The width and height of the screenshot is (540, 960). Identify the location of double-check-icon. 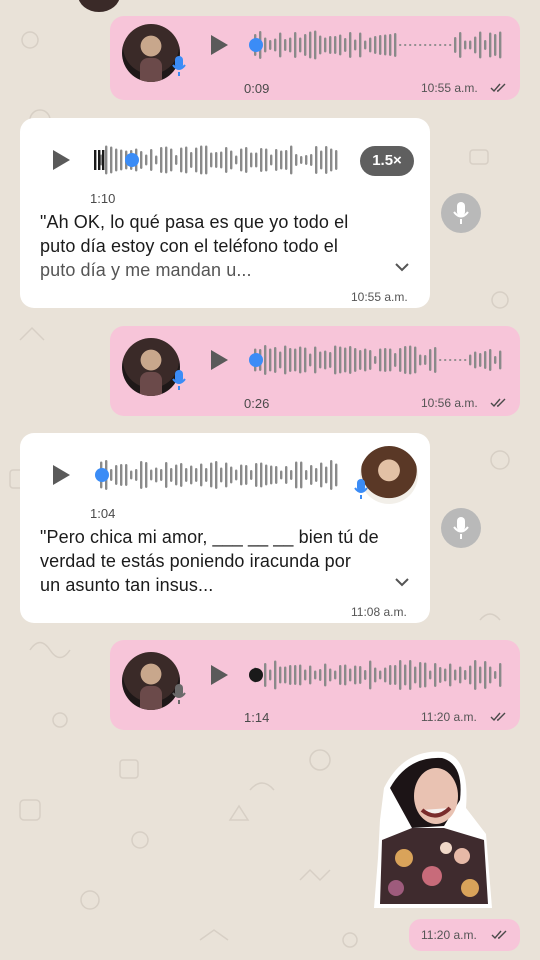
(499, 935).